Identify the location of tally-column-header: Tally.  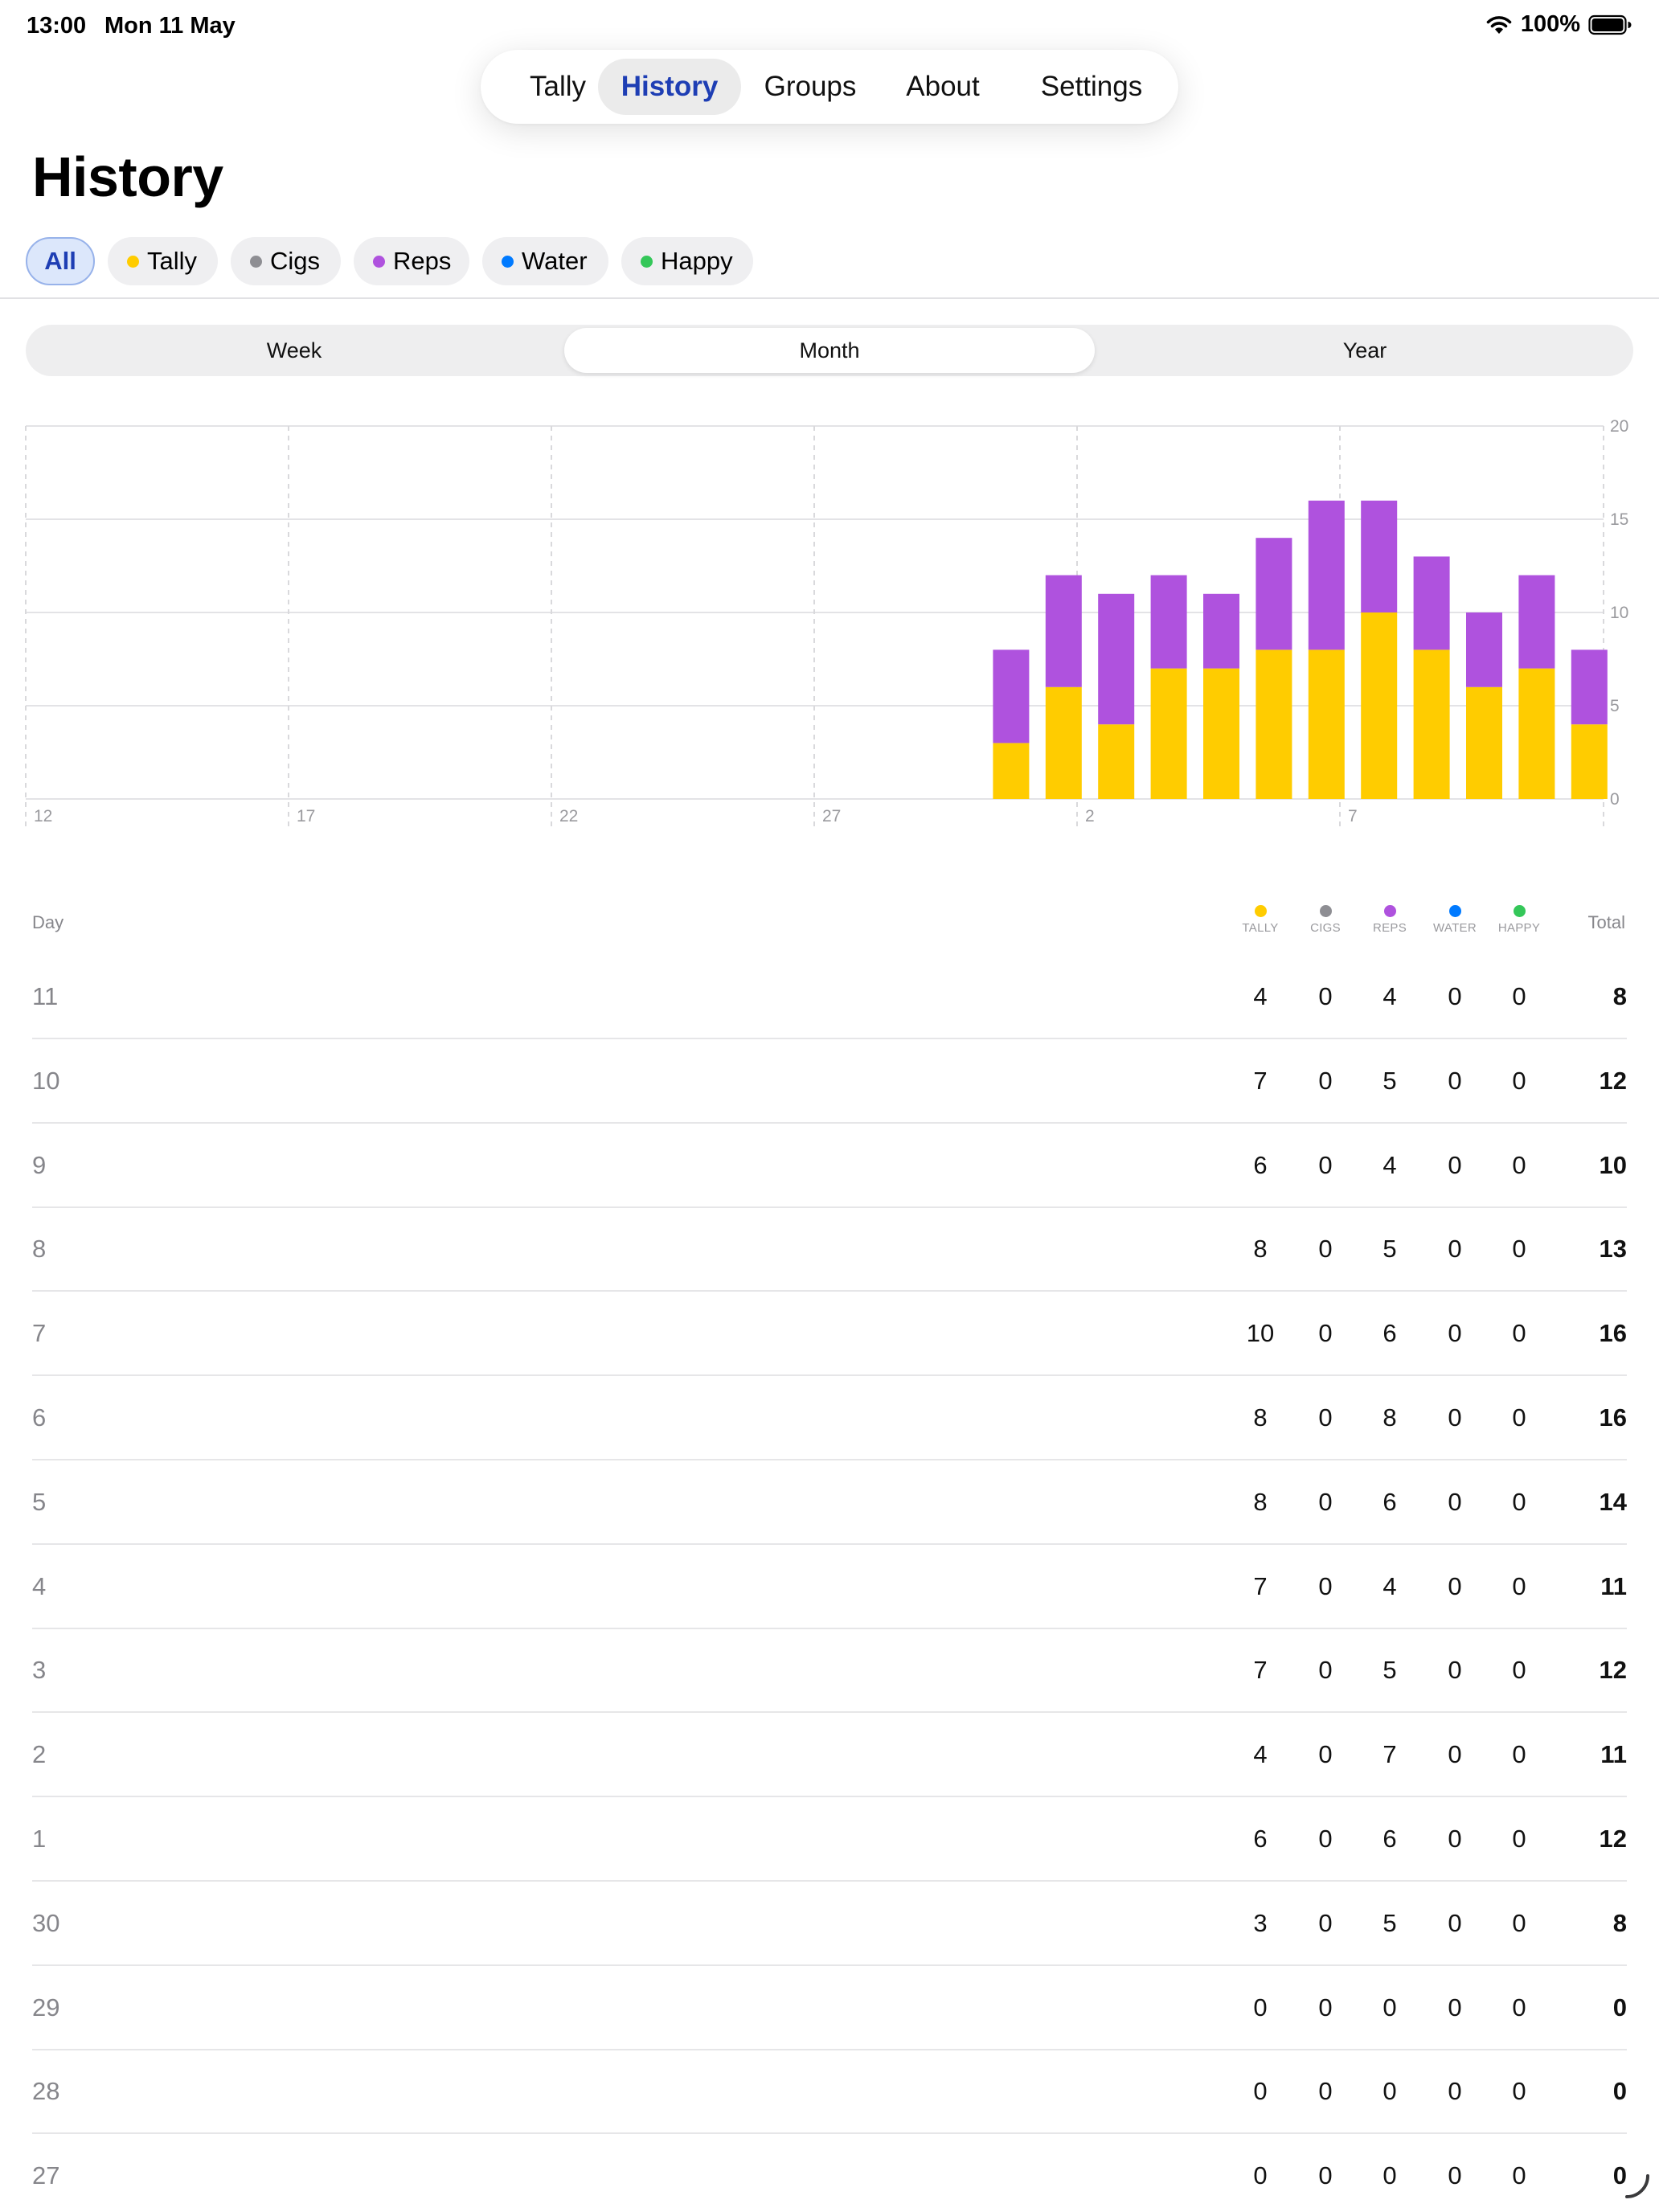
(1260, 920).